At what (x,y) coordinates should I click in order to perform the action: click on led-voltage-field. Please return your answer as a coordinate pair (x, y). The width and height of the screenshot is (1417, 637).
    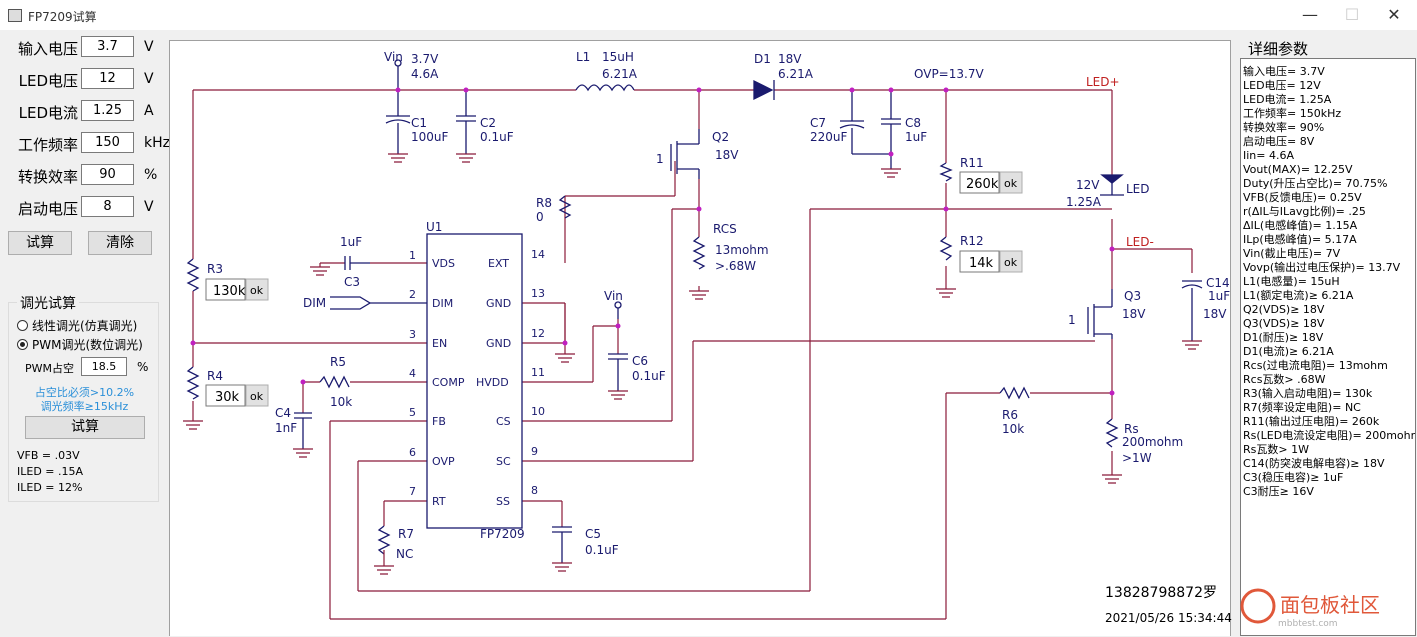
    Looking at the image, I should click on (107, 78).